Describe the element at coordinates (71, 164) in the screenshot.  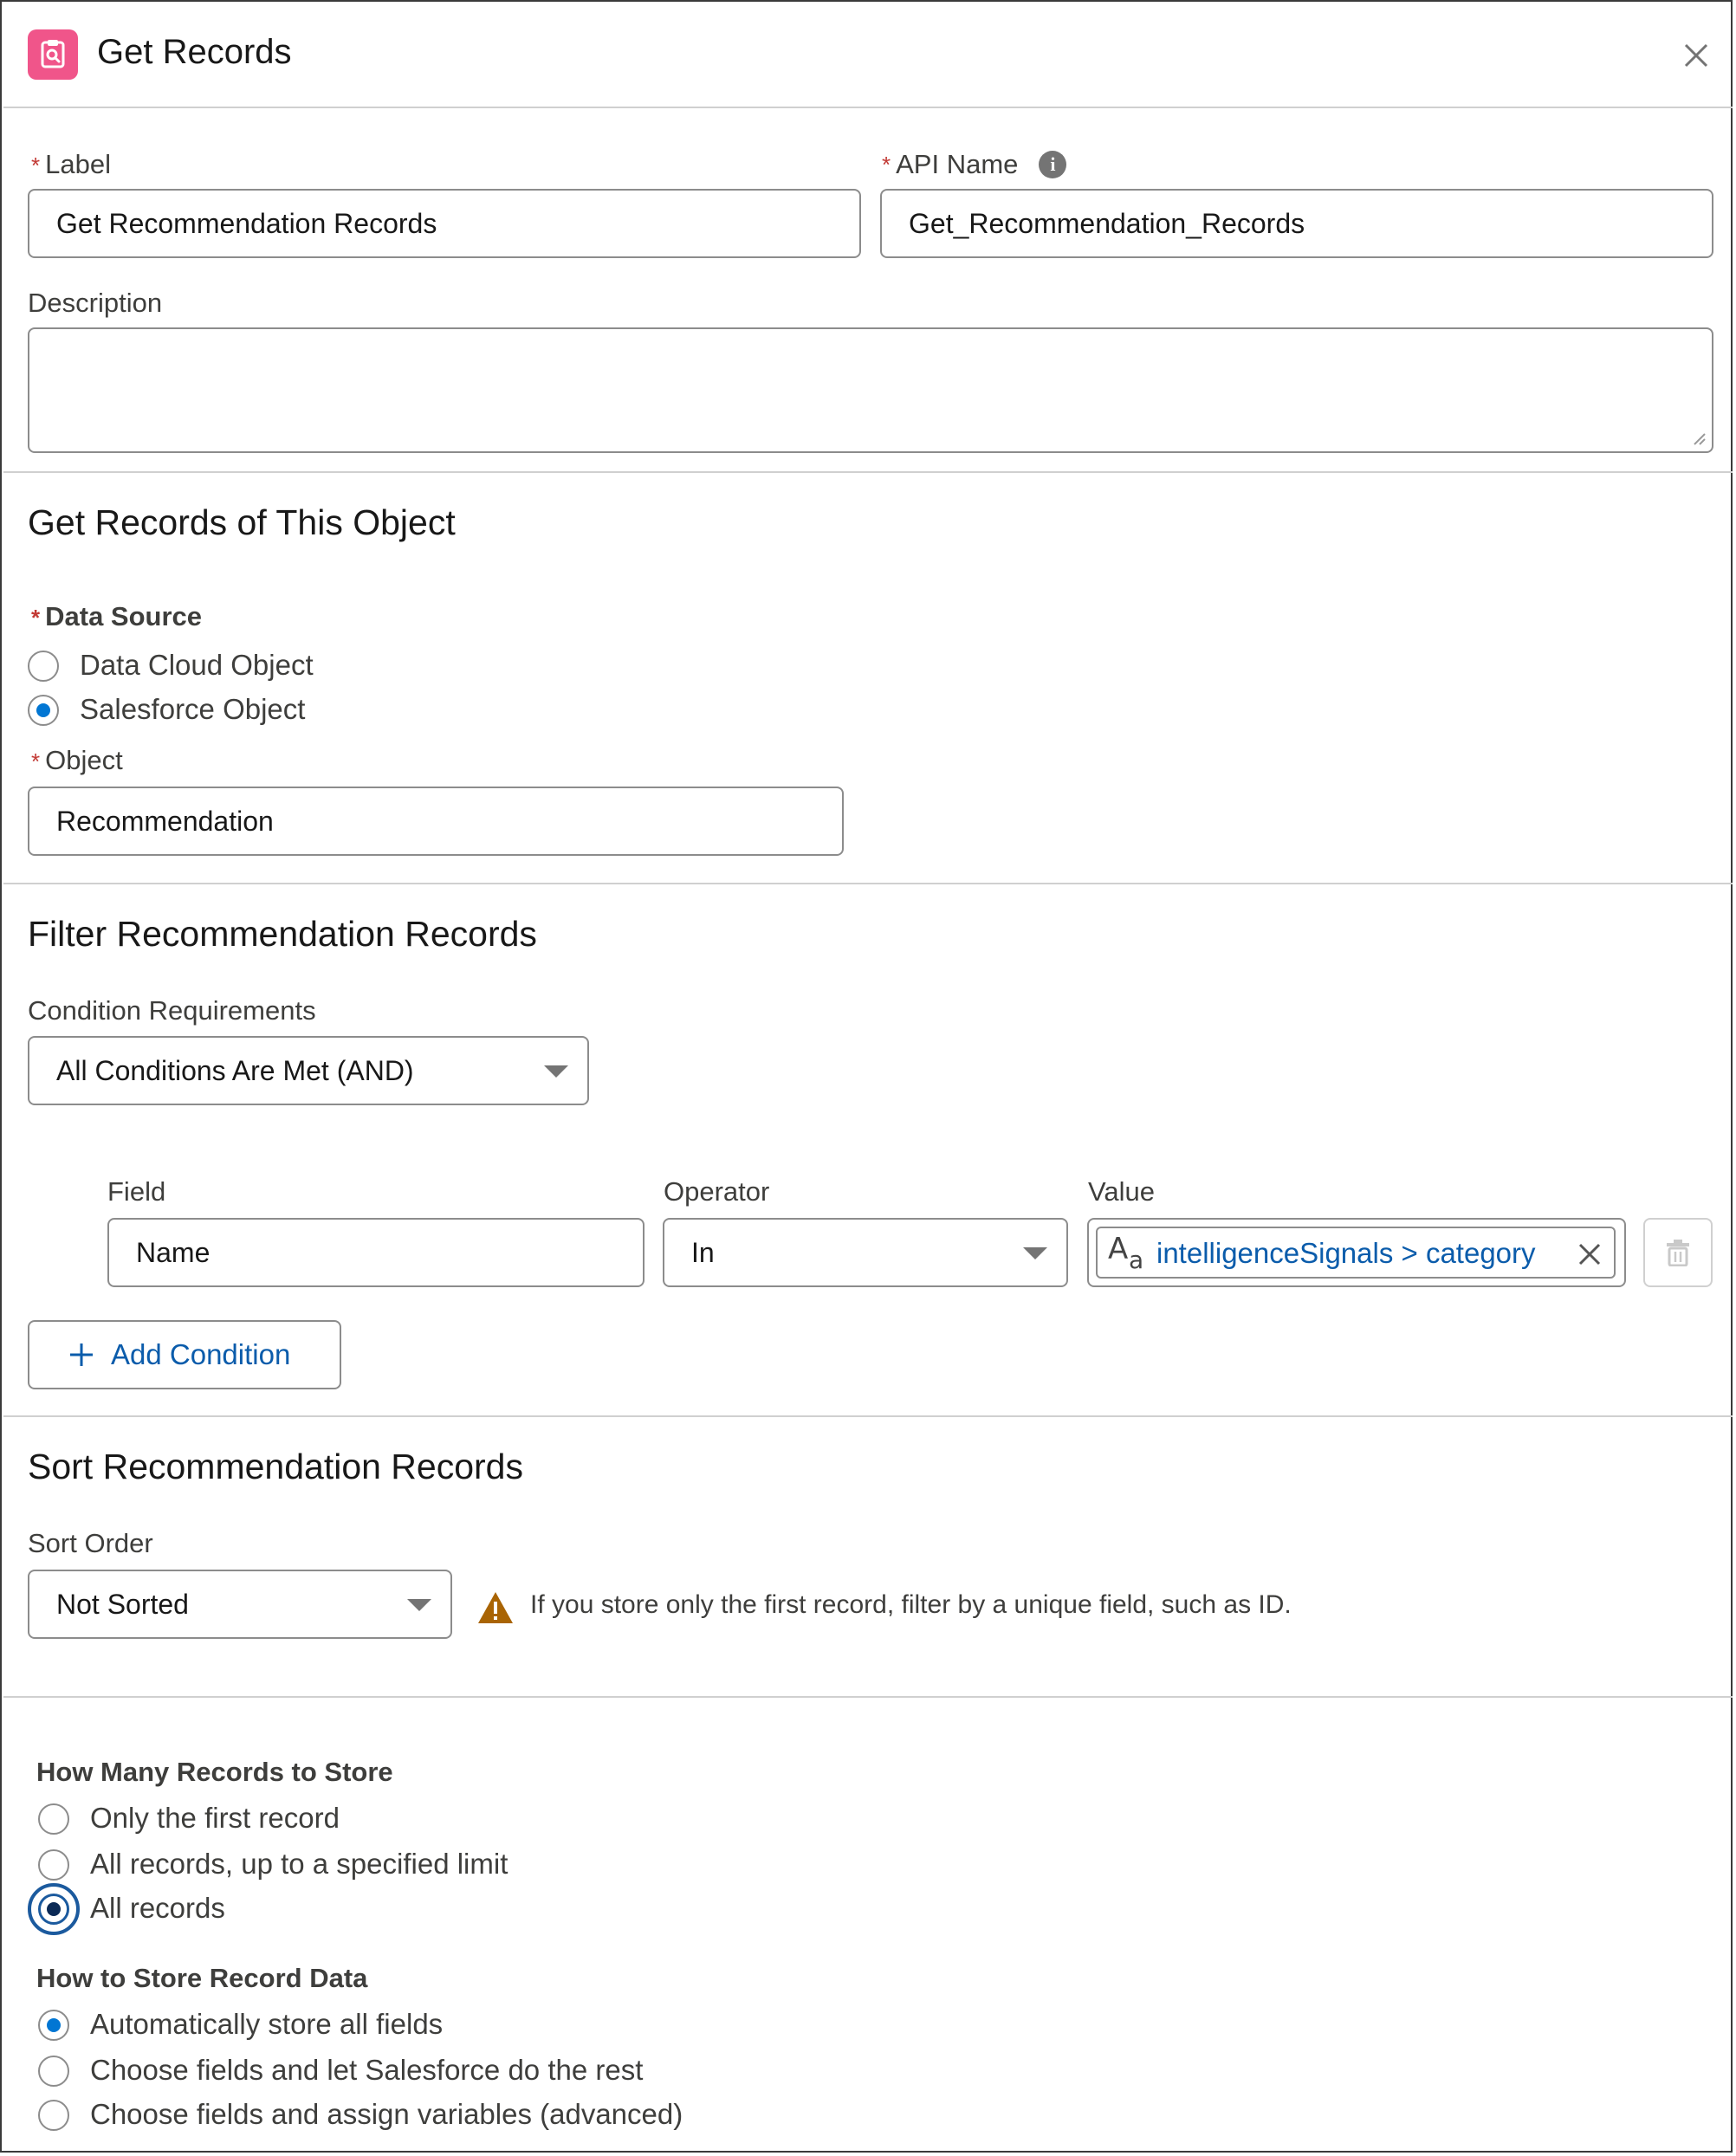
I see `label-field-label: * Label` at that location.